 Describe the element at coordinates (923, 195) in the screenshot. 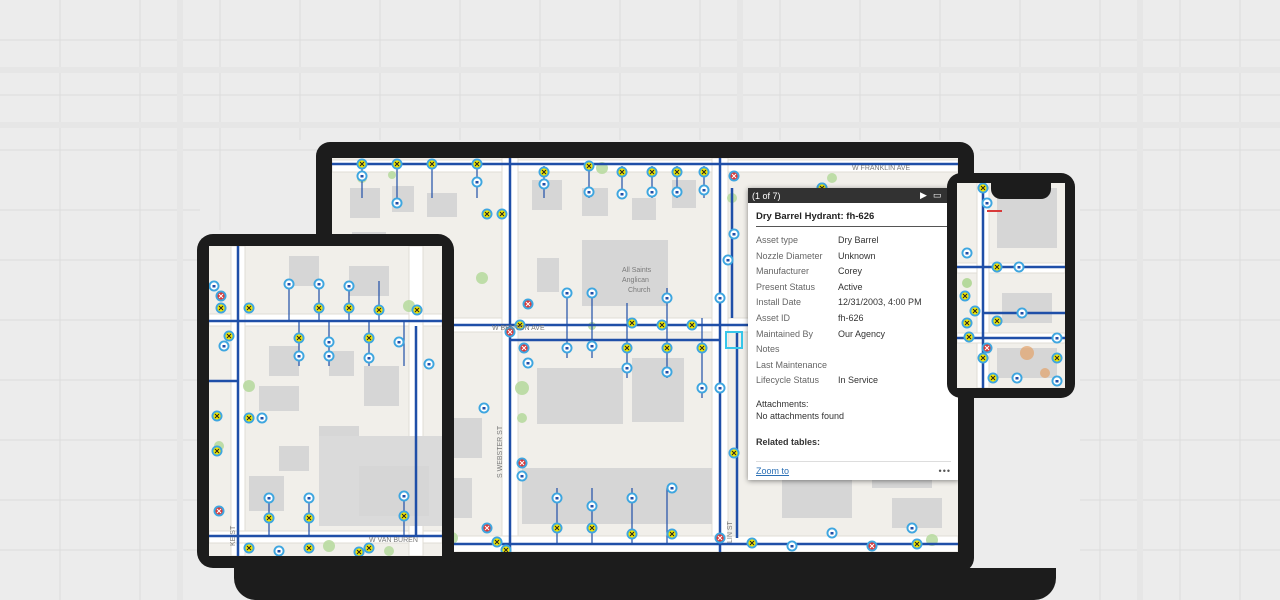

I see `next-icon: ▶` at that location.